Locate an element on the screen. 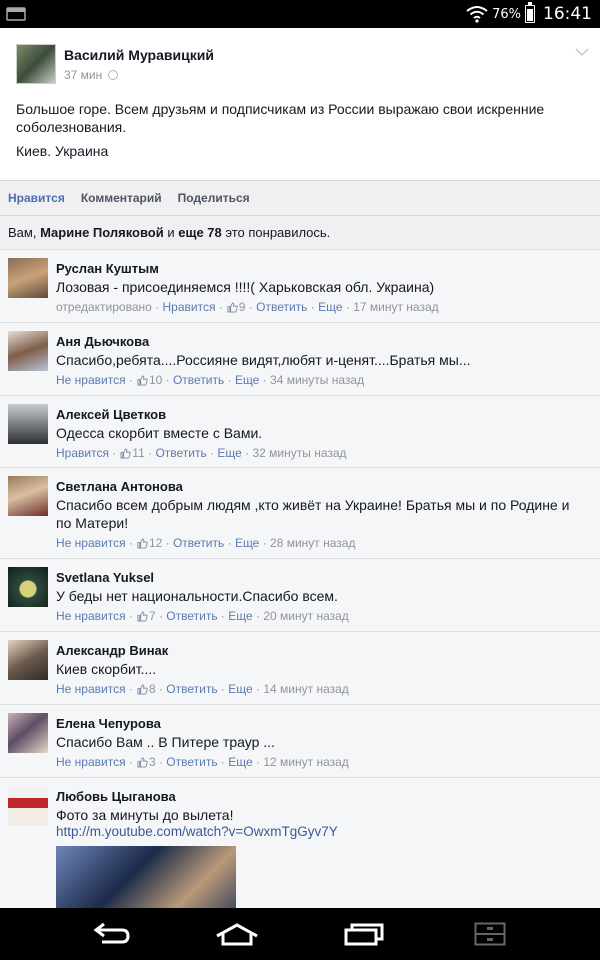 The width and height of the screenshot is (600, 960). post-location: Киев. Украина is located at coordinates (62, 151).